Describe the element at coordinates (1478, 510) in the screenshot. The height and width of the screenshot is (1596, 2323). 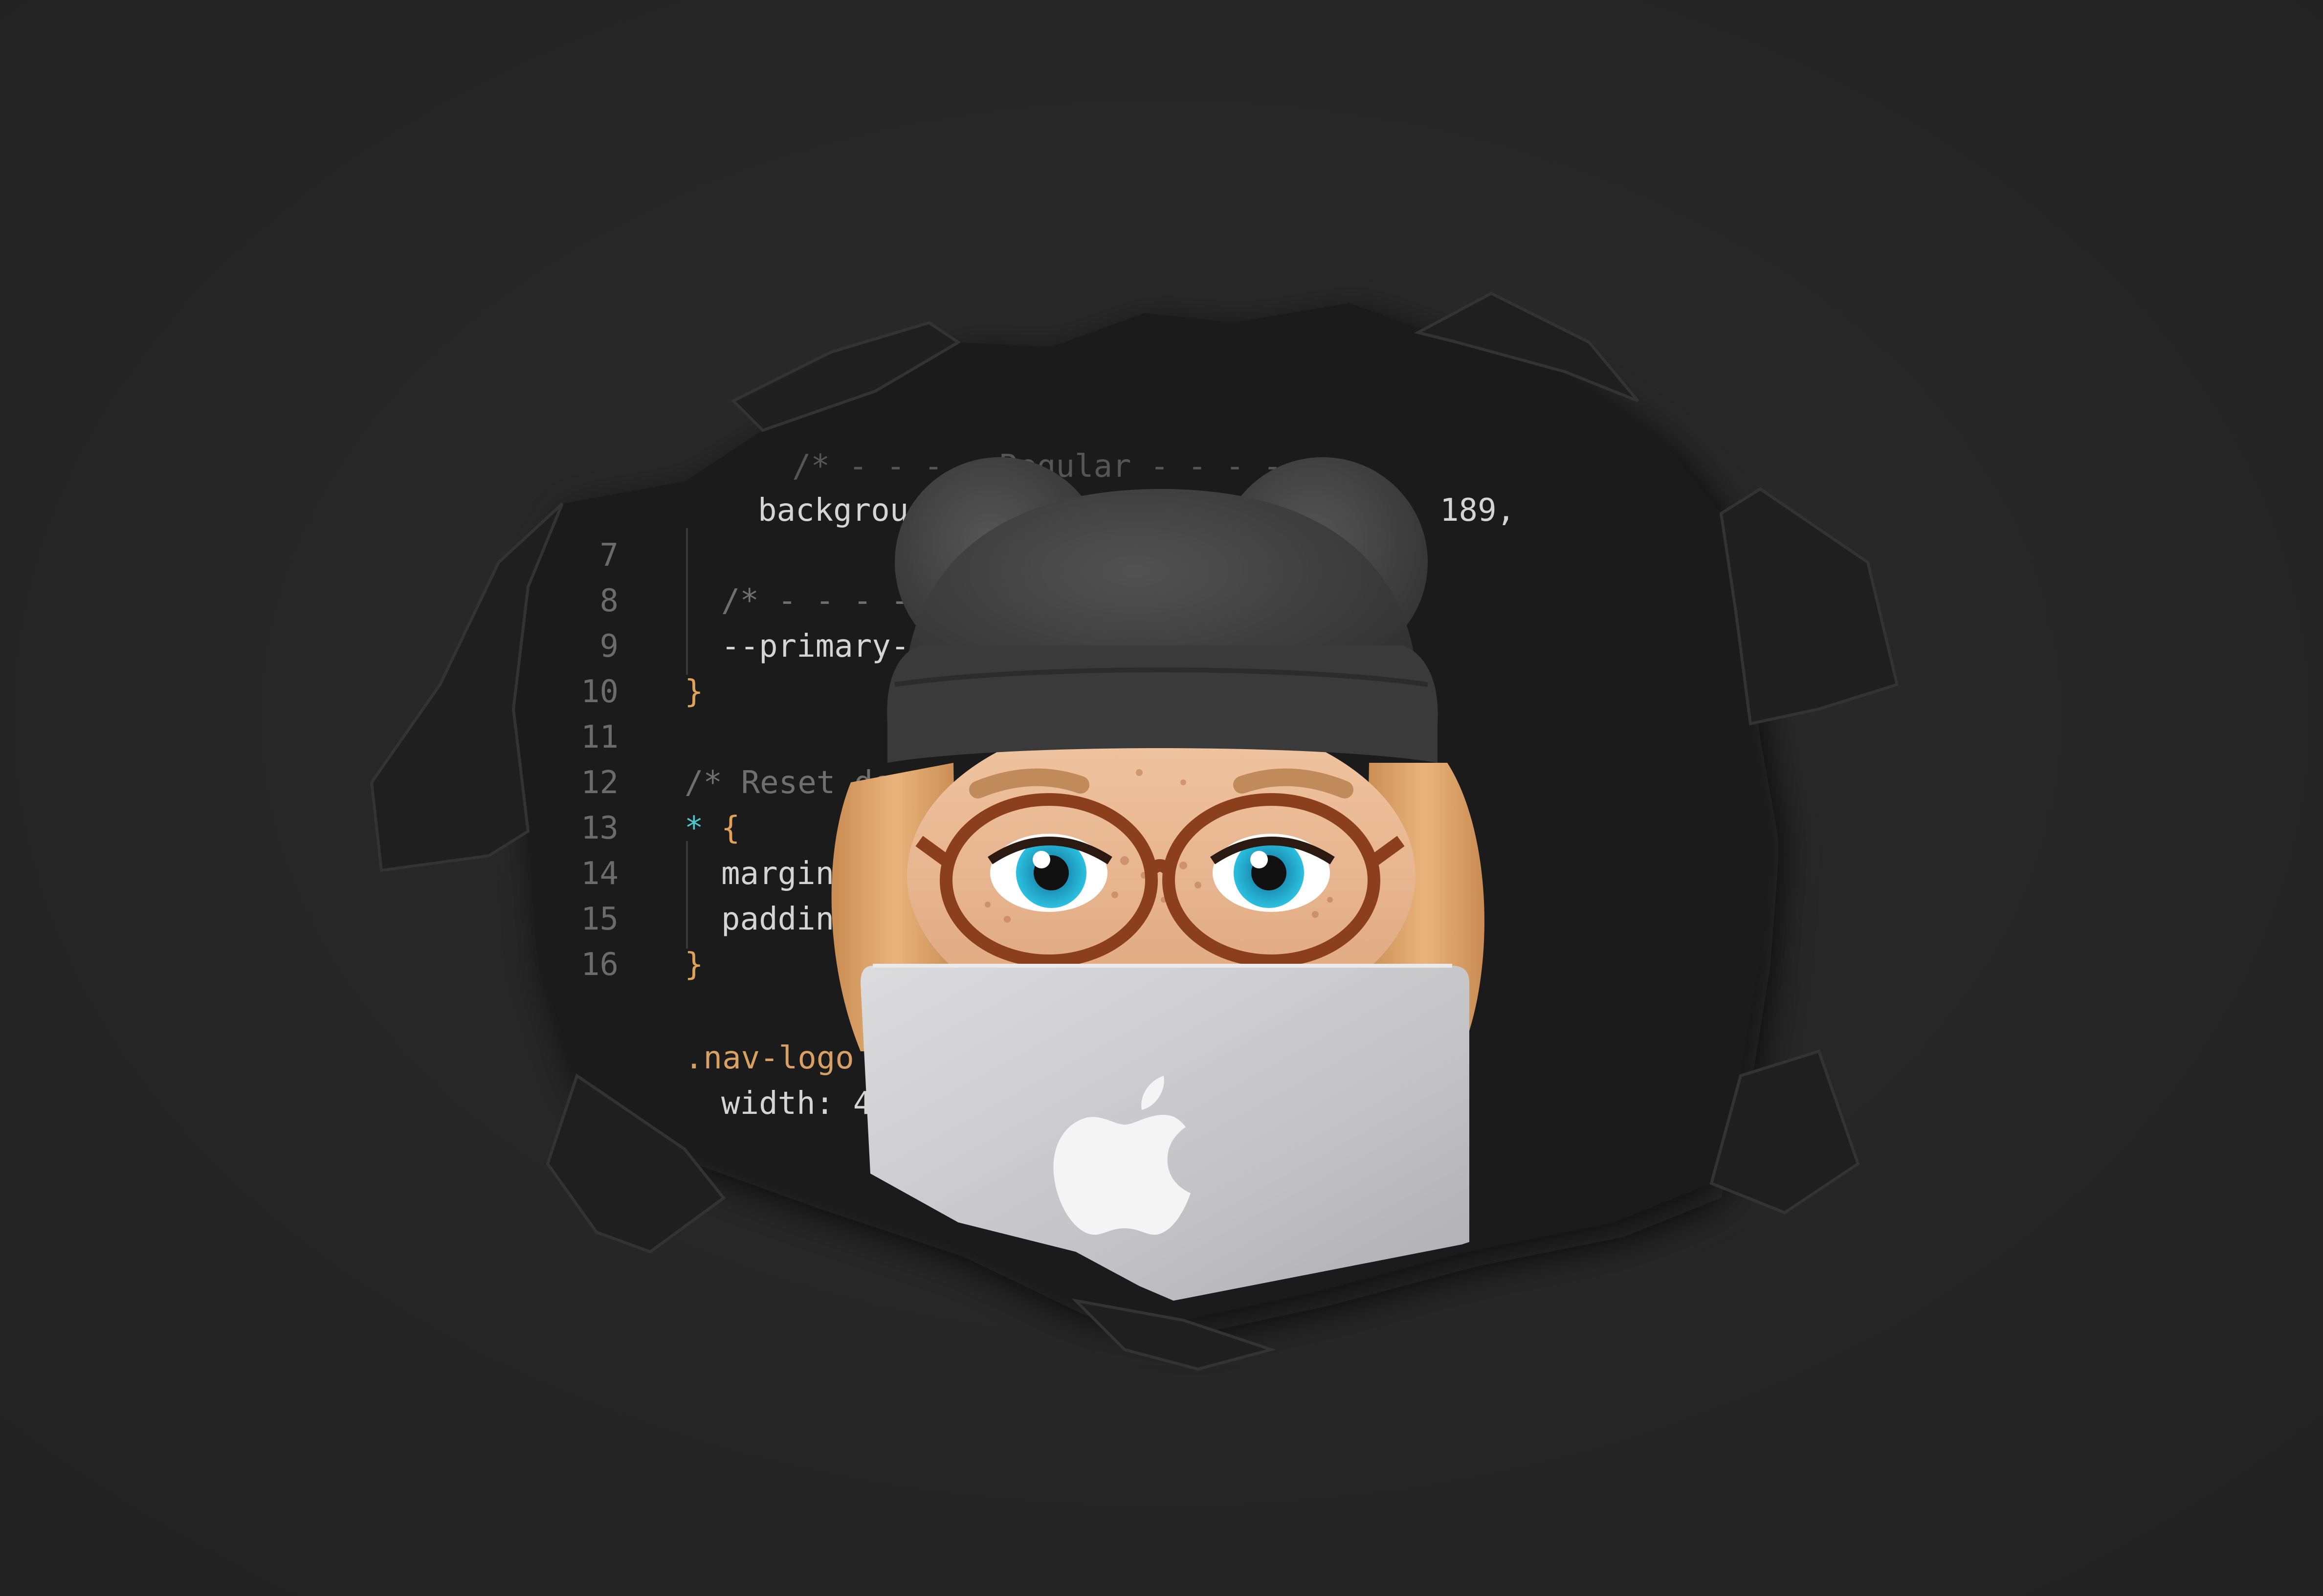
I see `code-value-fragment: 189,` at that location.